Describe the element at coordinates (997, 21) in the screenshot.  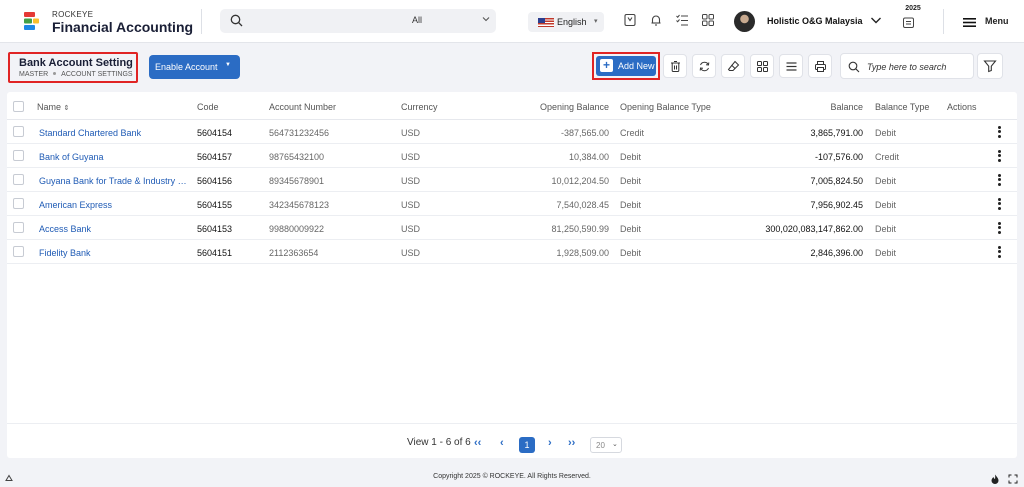
I see `menu-button: Menu` at that location.